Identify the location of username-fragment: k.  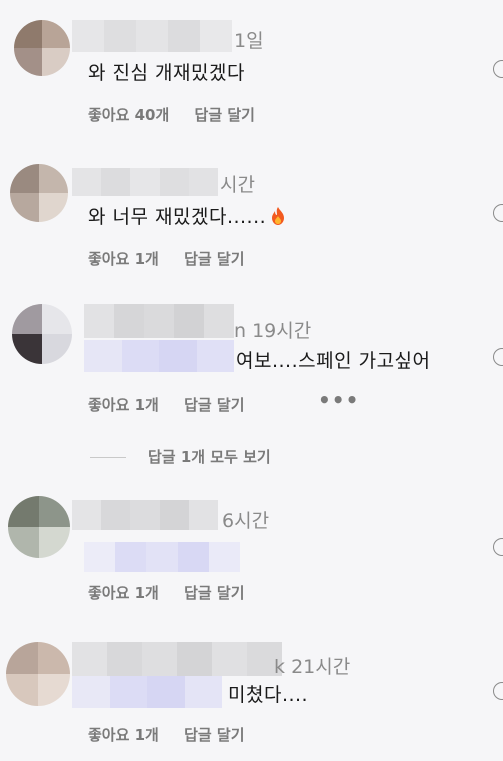
(280, 667).